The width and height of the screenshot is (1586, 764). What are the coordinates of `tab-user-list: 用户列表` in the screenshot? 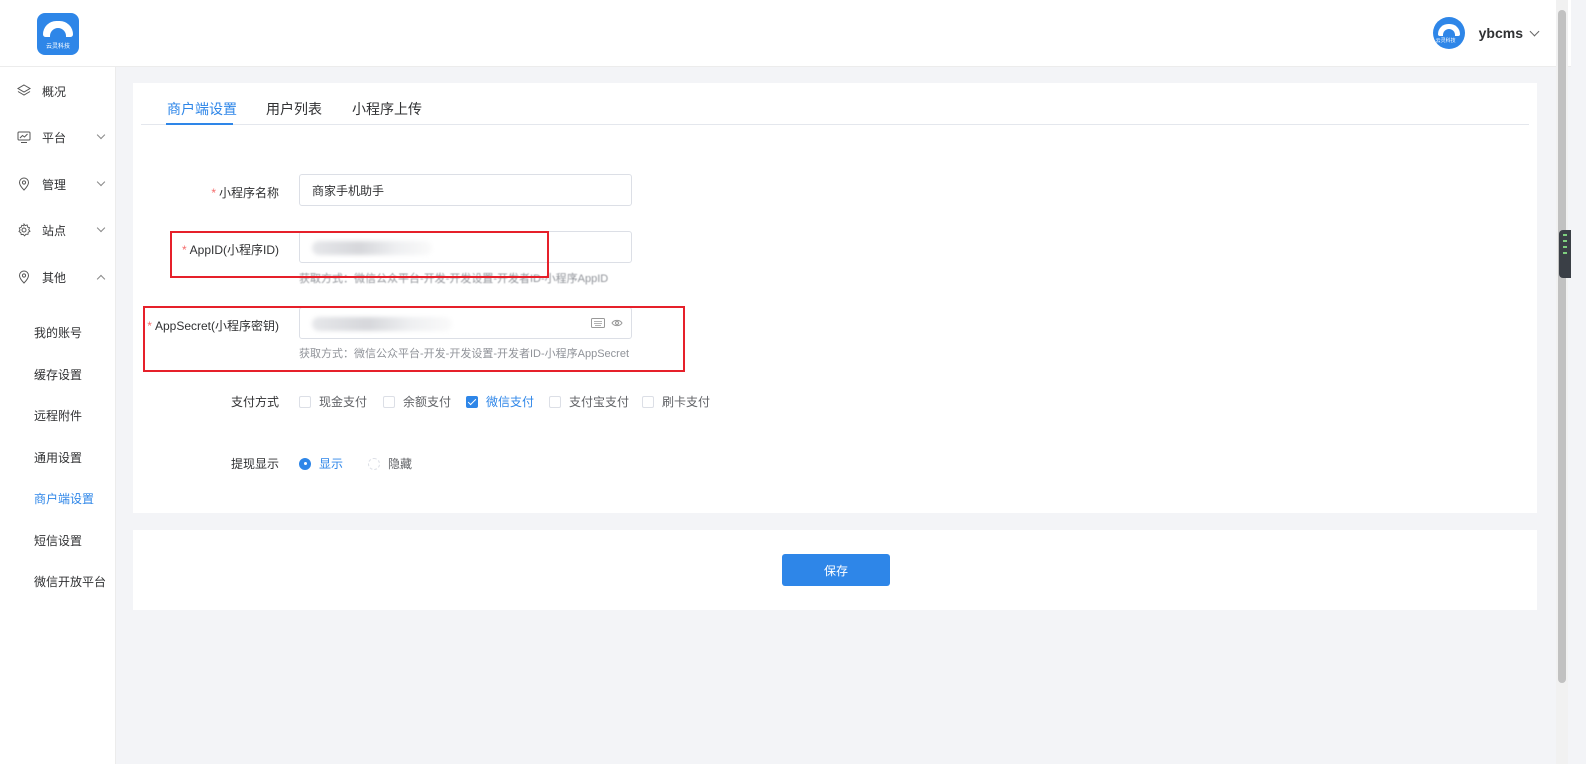 It's located at (294, 109).